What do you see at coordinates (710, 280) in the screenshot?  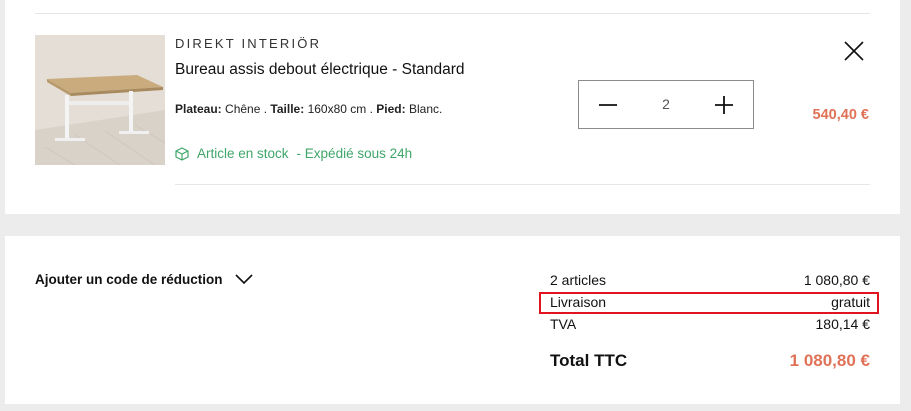 I see `summary-row-articles: 2 articles 1 080,80 €` at bounding box center [710, 280].